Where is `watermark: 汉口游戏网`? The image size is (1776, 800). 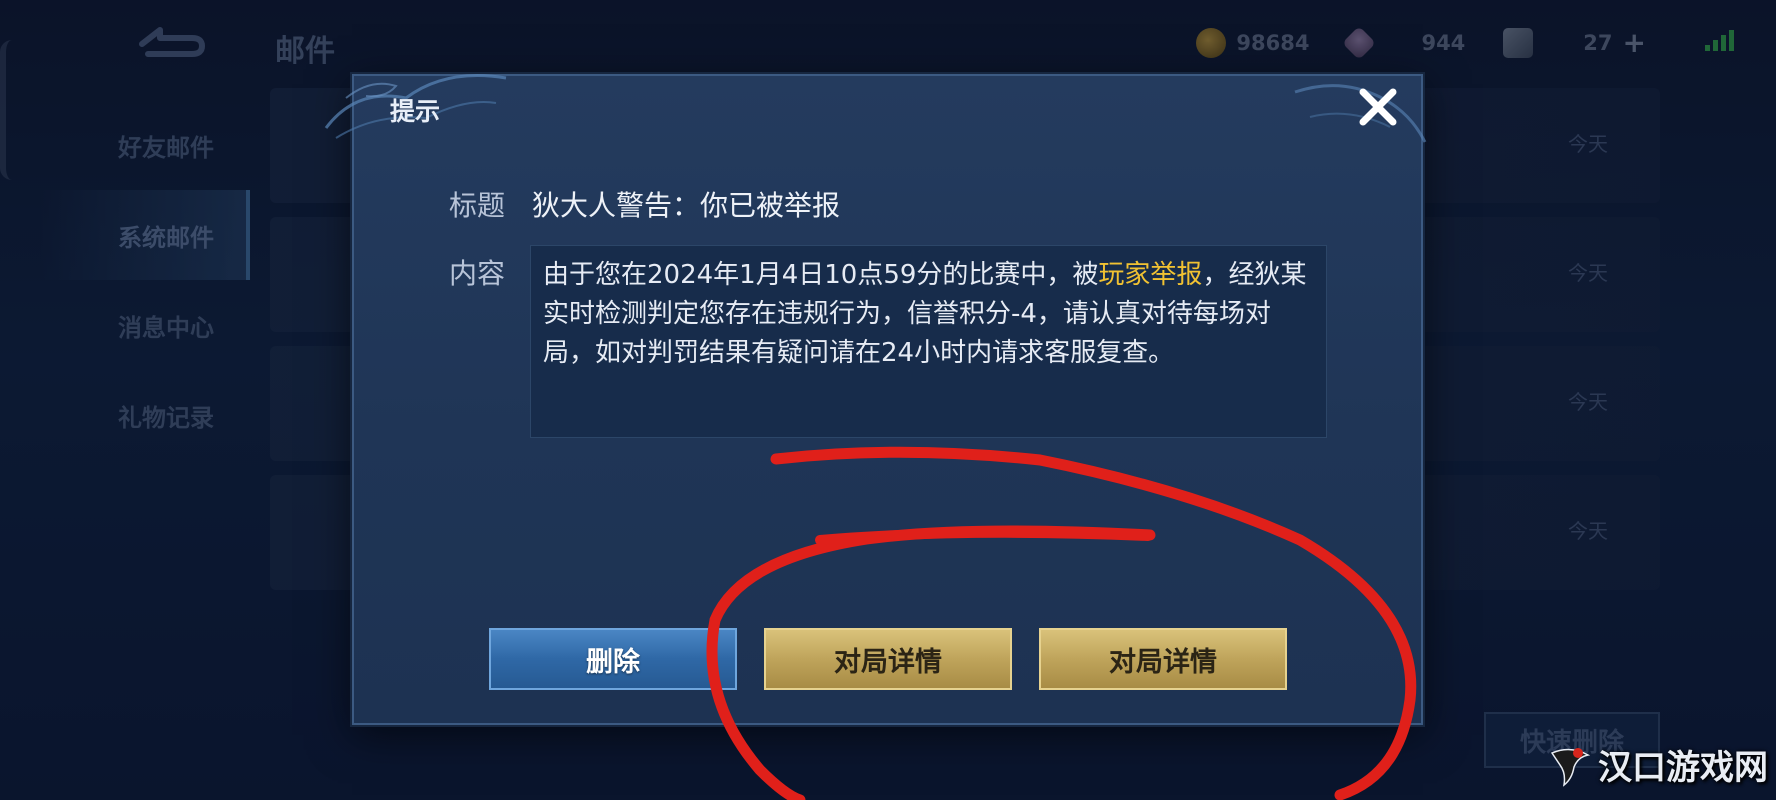 watermark: 汉口游戏网 is located at coordinates (1658, 764).